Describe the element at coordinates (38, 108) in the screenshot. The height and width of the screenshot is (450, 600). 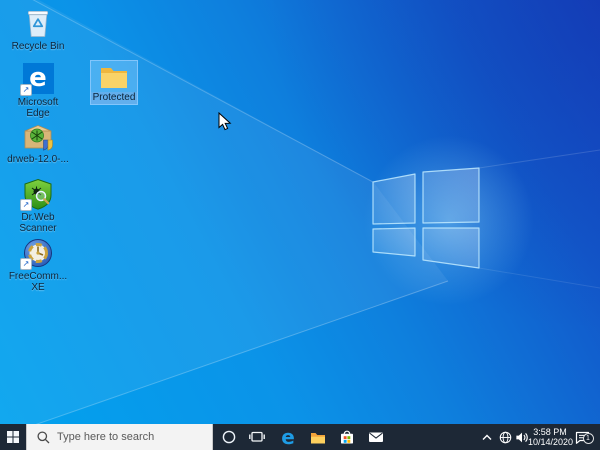
I see `icon-label: Microsoft Edge` at that location.